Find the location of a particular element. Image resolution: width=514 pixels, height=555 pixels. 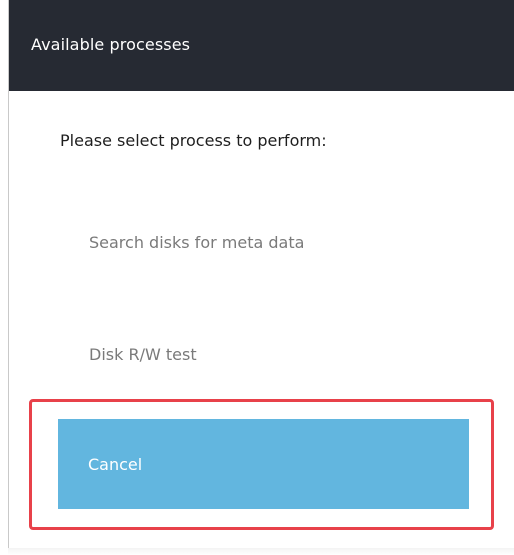

cancel-button-label: Cancel is located at coordinates (115, 464).